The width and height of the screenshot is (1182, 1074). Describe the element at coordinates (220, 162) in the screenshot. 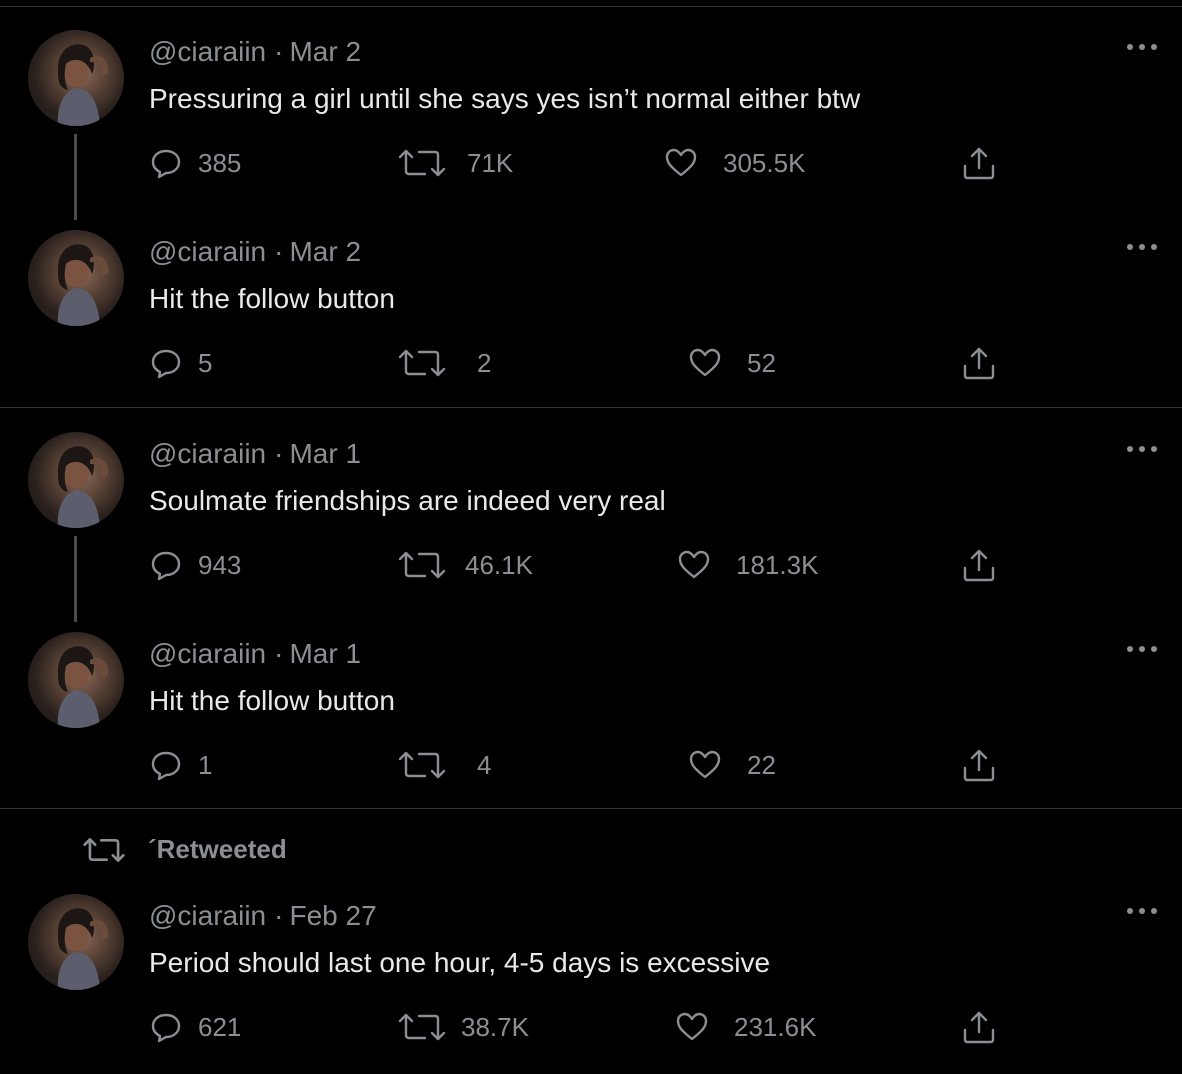

I see `reply-count: 385` at that location.